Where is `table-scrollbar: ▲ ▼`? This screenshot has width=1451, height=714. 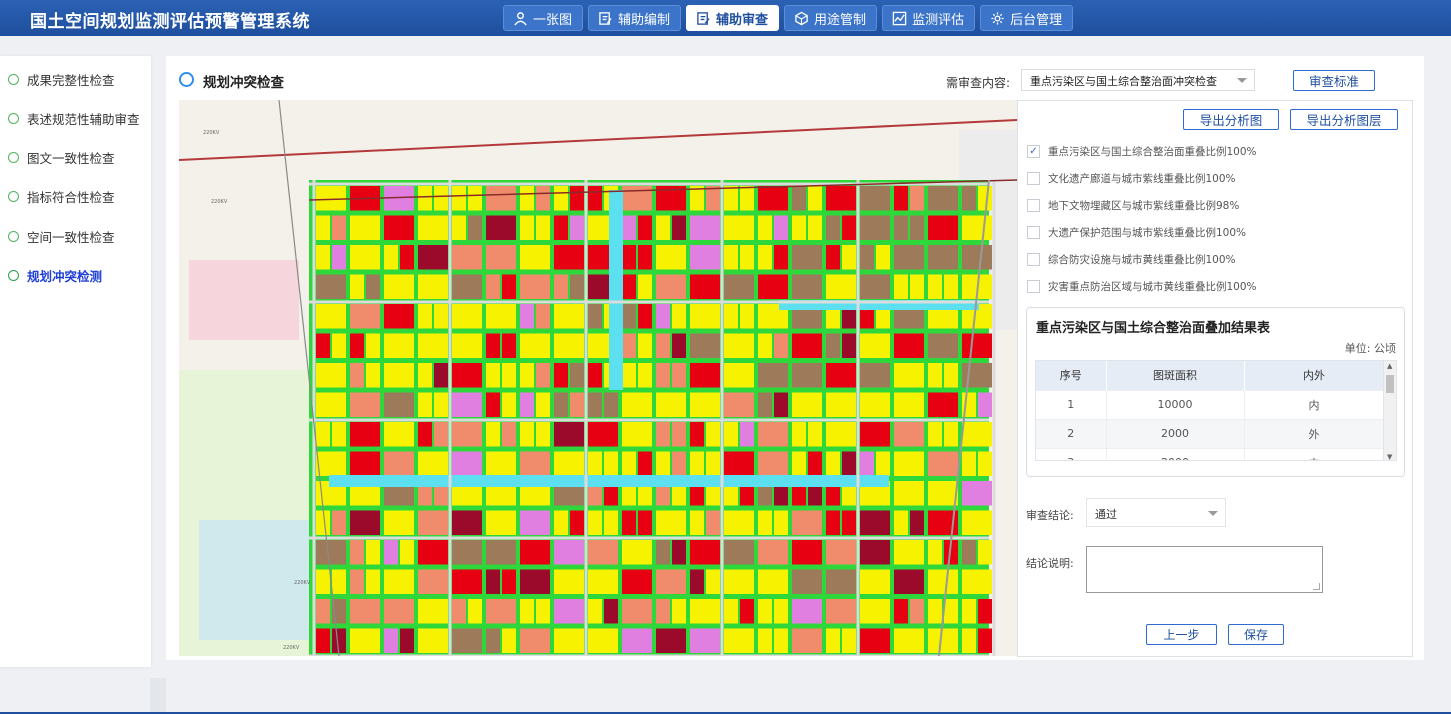
table-scrollbar: ▲ ▼ is located at coordinates (1389, 410).